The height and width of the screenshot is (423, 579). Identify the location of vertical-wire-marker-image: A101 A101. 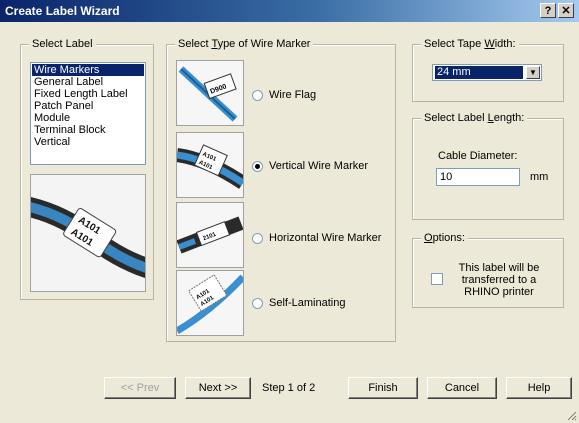
(210, 165).